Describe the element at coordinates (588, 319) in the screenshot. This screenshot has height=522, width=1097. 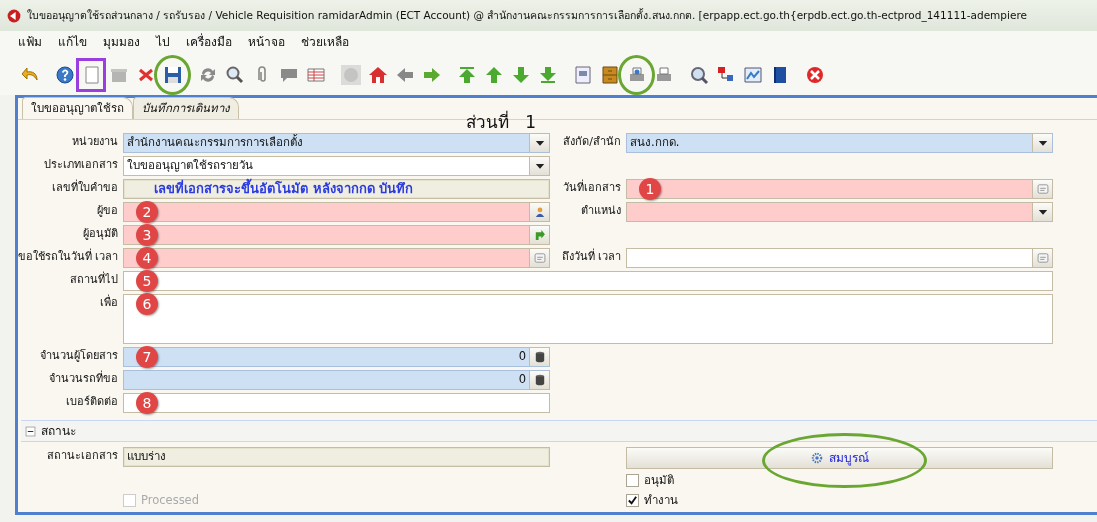
I see `text-area: 6` at that location.